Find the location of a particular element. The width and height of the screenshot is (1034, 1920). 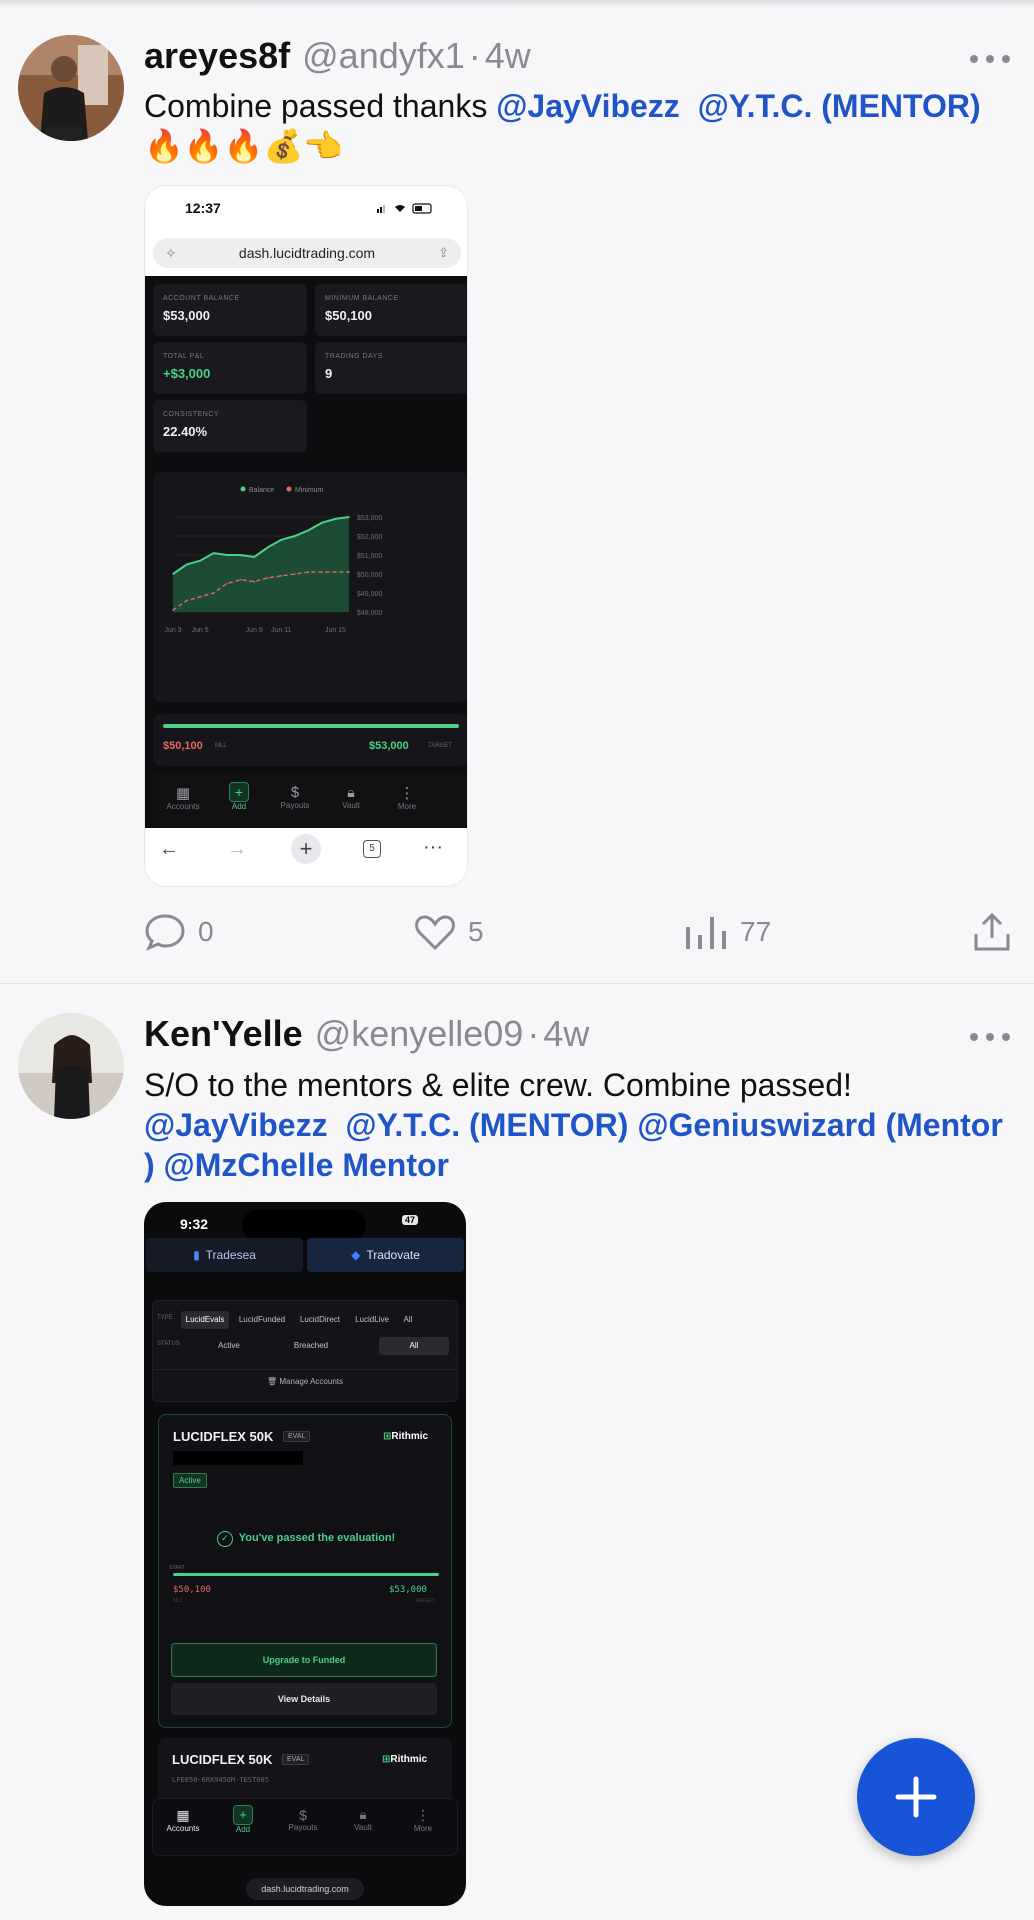

view-details-button: View Details is located at coordinates (304, 1699).